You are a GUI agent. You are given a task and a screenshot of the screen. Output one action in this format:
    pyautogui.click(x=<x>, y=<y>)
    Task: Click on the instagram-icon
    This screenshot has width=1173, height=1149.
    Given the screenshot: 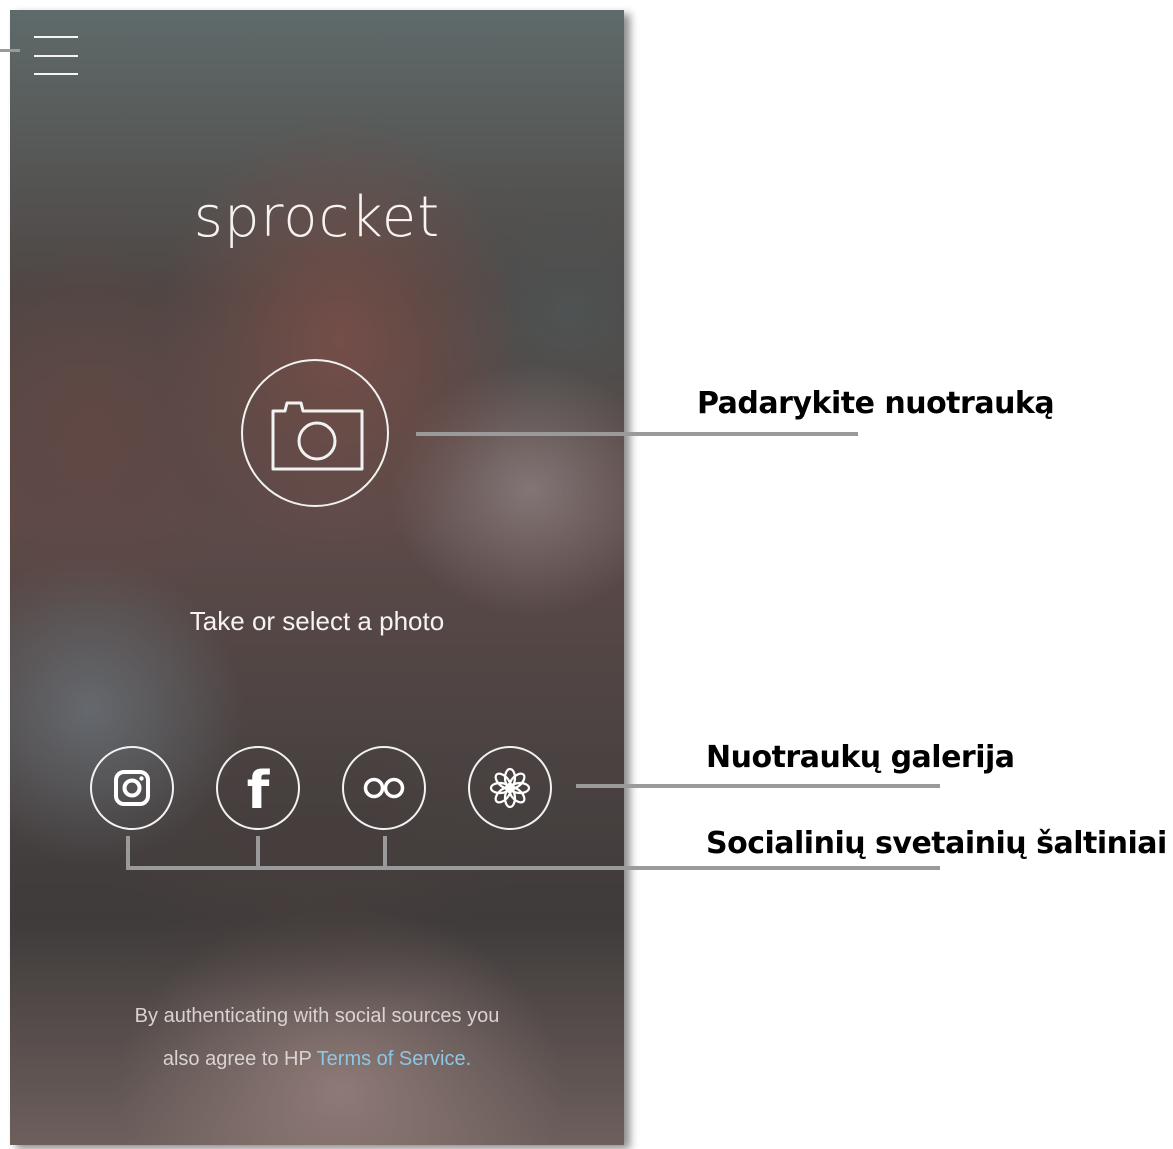 What is the action you would take?
    pyautogui.click(x=132, y=788)
    